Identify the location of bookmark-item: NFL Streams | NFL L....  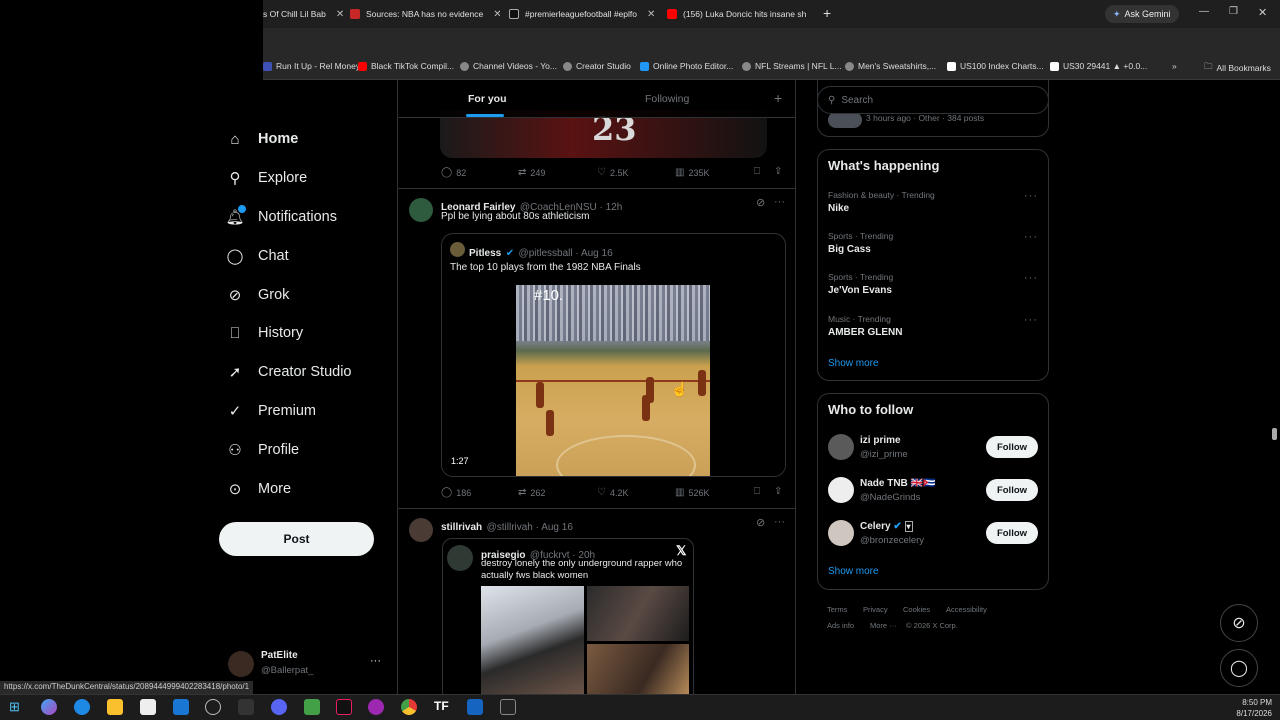
(792, 66).